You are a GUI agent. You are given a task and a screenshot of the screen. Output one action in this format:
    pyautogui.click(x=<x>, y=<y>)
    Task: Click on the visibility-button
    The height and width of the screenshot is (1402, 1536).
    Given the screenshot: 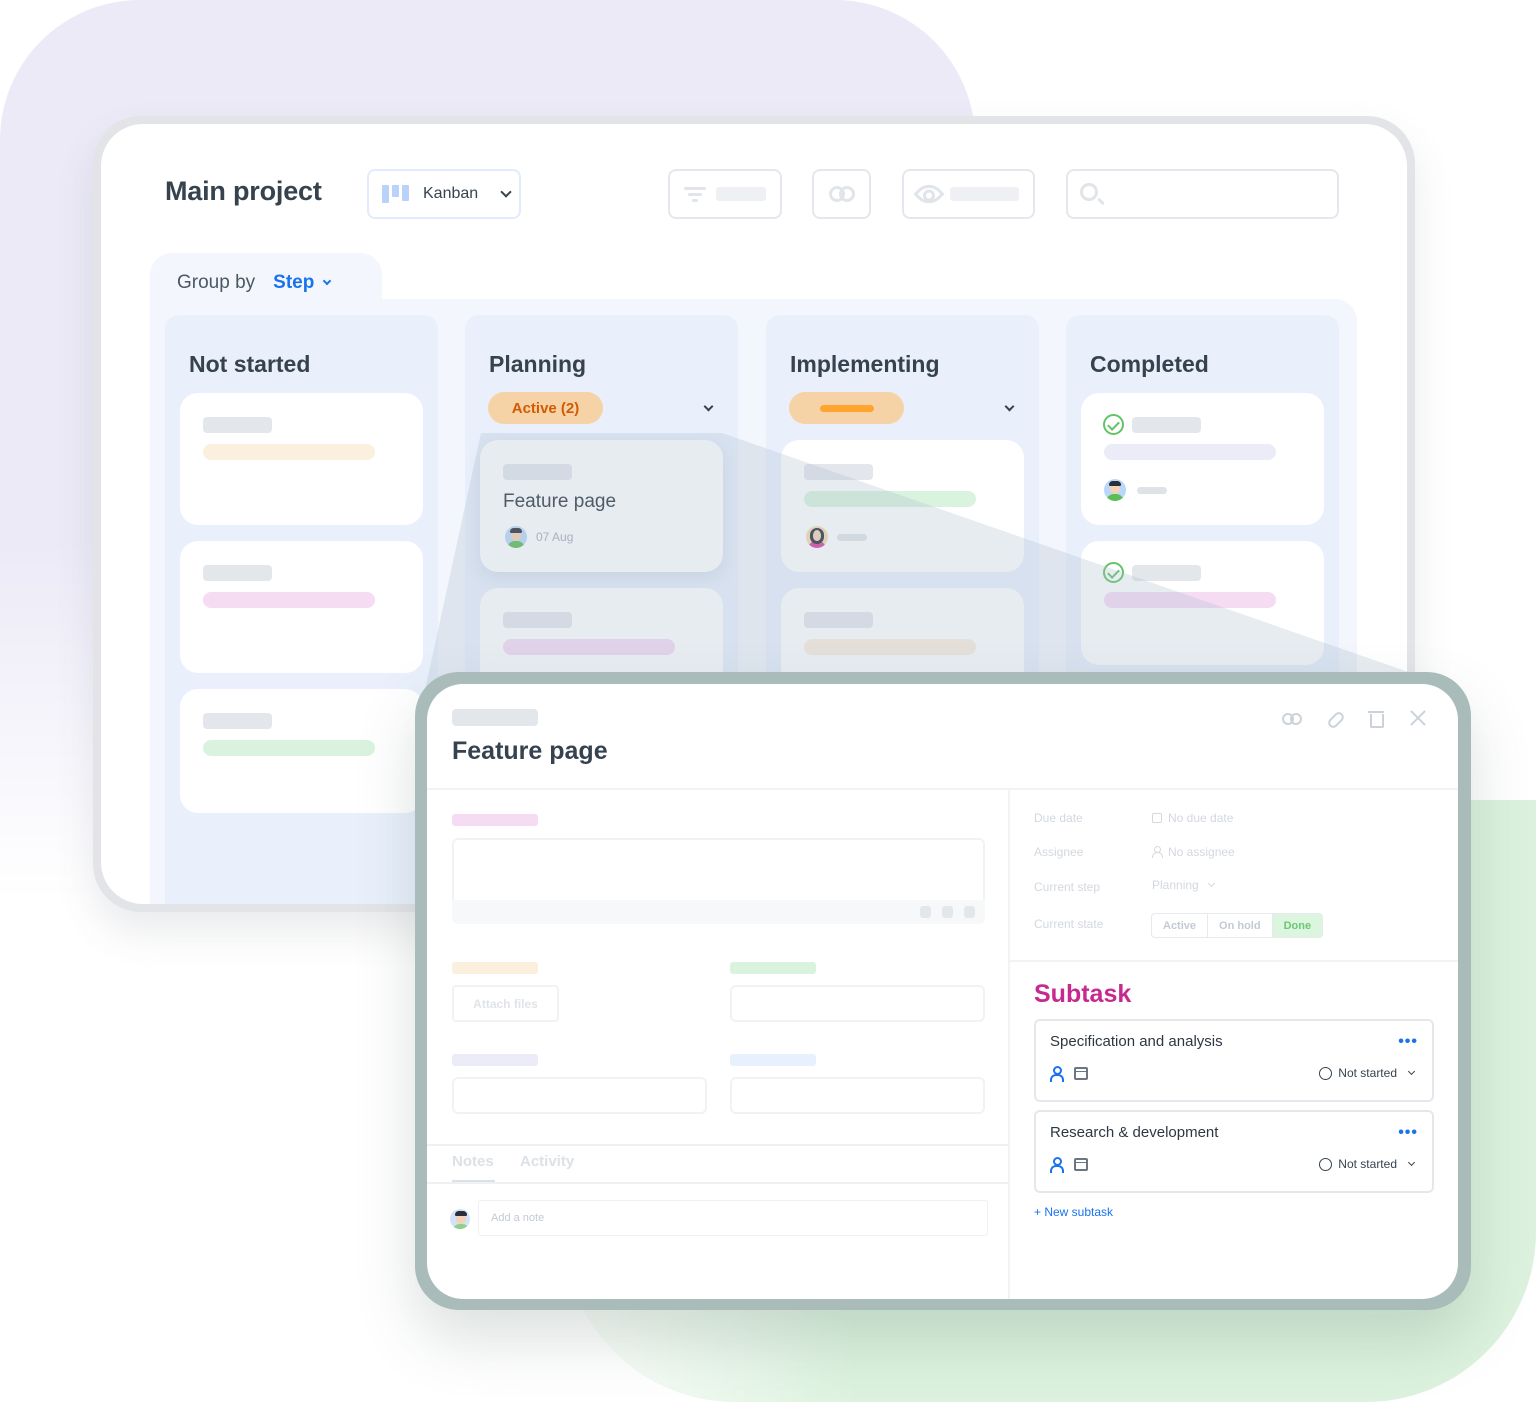 What is the action you would take?
    pyautogui.click(x=968, y=194)
    